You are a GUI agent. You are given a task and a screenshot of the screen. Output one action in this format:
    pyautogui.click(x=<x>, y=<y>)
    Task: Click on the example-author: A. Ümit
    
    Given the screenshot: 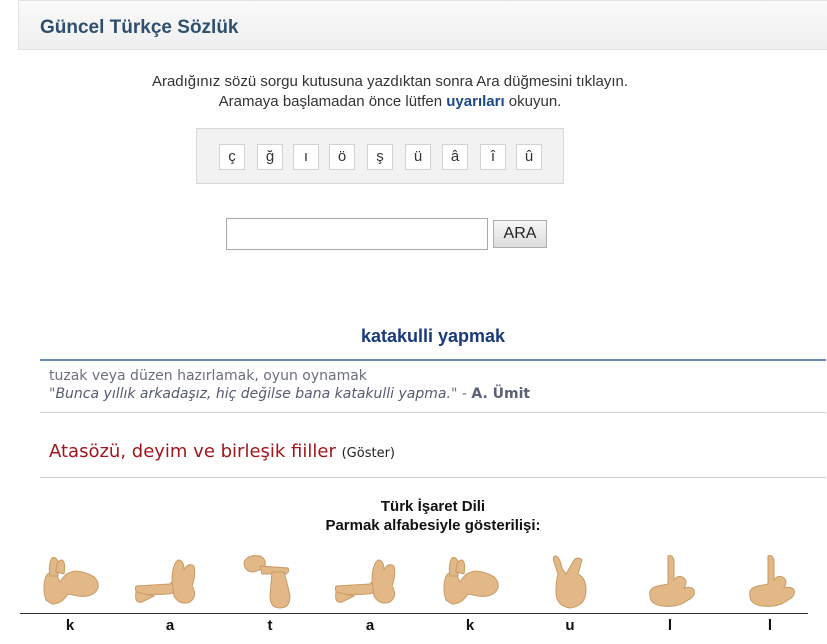 What is the action you would take?
    pyautogui.click(x=501, y=394)
    